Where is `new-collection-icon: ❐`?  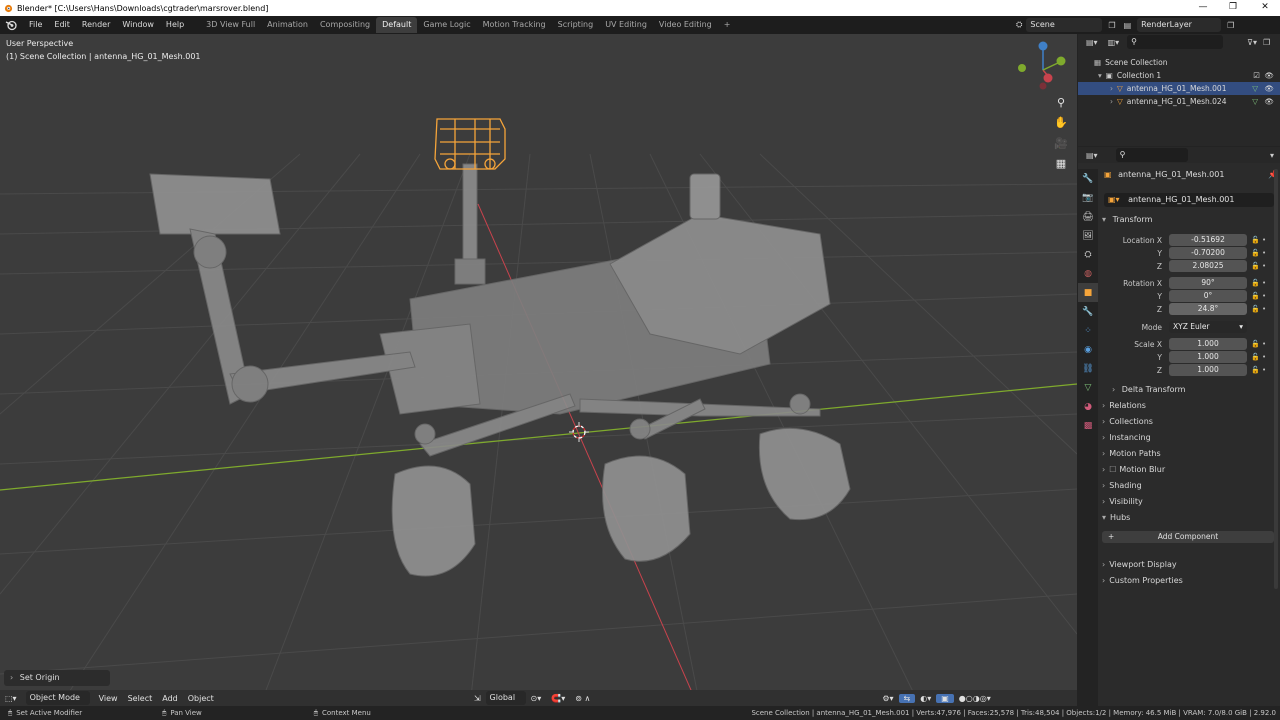
new-collection-icon: ❐ is located at coordinates (1266, 42).